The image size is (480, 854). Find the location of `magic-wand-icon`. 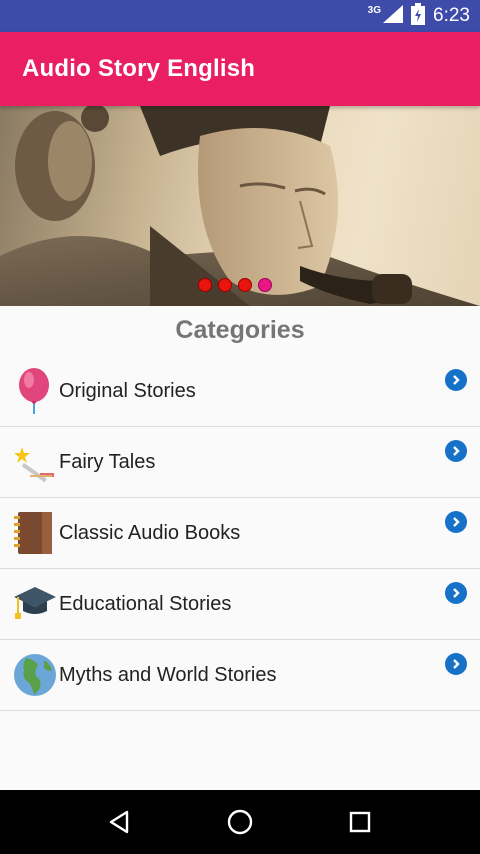

magic-wand-icon is located at coordinates (35, 462).